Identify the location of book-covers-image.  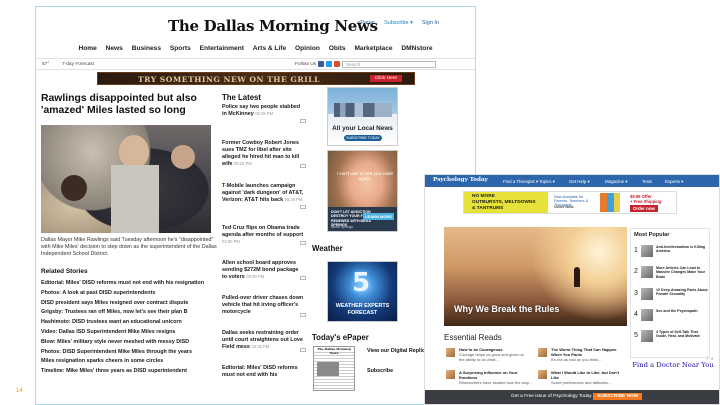
(610, 202).